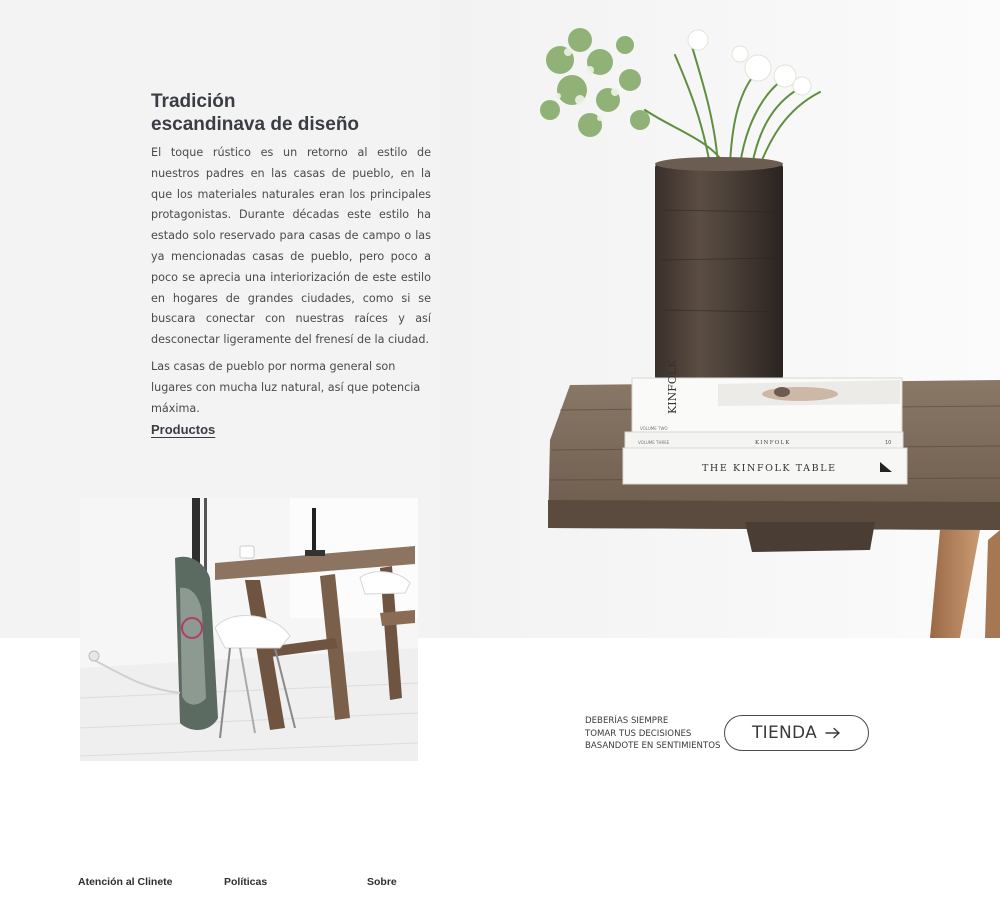 This screenshot has height=900, width=1000. What do you see at coordinates (784, 733) in the screenshot?
I see `shop-button-label: TIENDA` at bounding box center [784, 733].